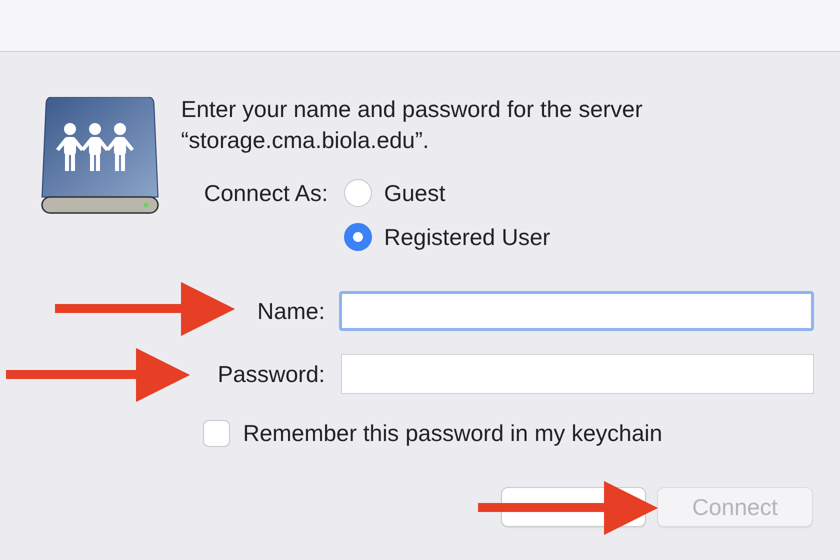 This screenshot has height=560, width=840. What do you see at coordinates (270, 374) in the screenshot?
I see `field-label: Password:` at bounding box center [270, 374].